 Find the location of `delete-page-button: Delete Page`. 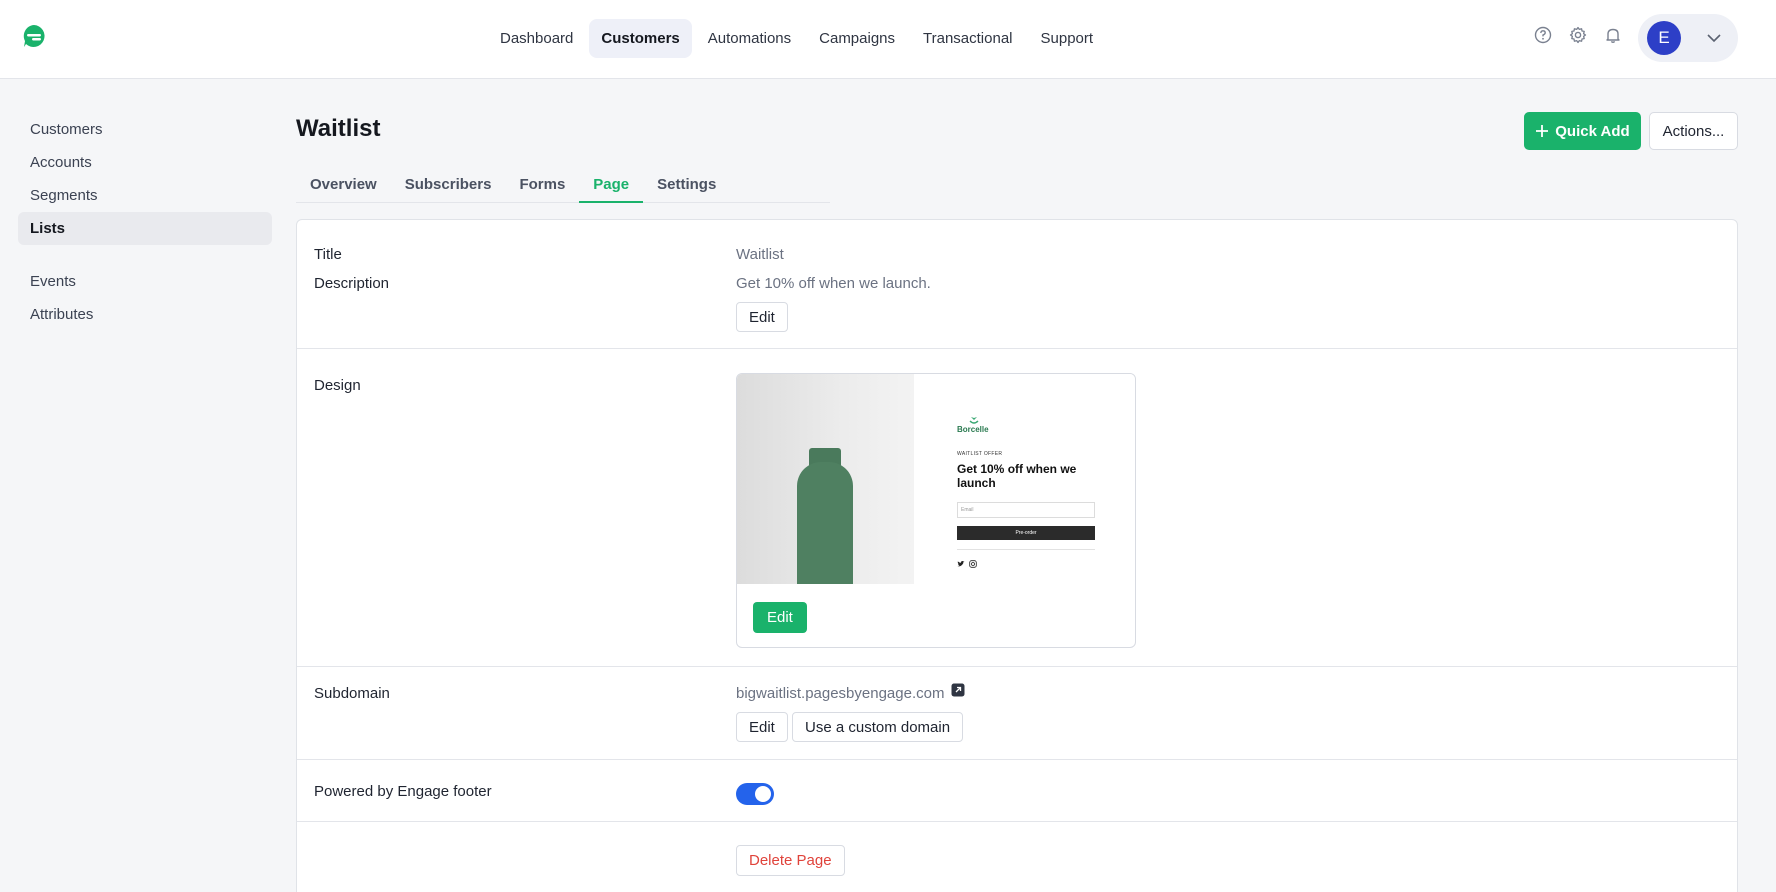

delete-page-button: Delete Page is located at coordinates (790, 860).